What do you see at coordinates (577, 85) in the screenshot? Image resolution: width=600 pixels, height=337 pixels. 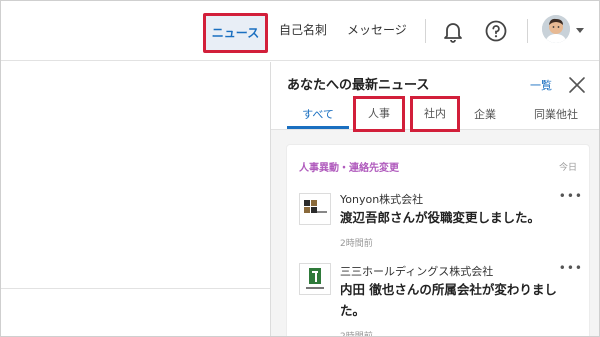 I see `close-icon` at bounding box center [577, 85].